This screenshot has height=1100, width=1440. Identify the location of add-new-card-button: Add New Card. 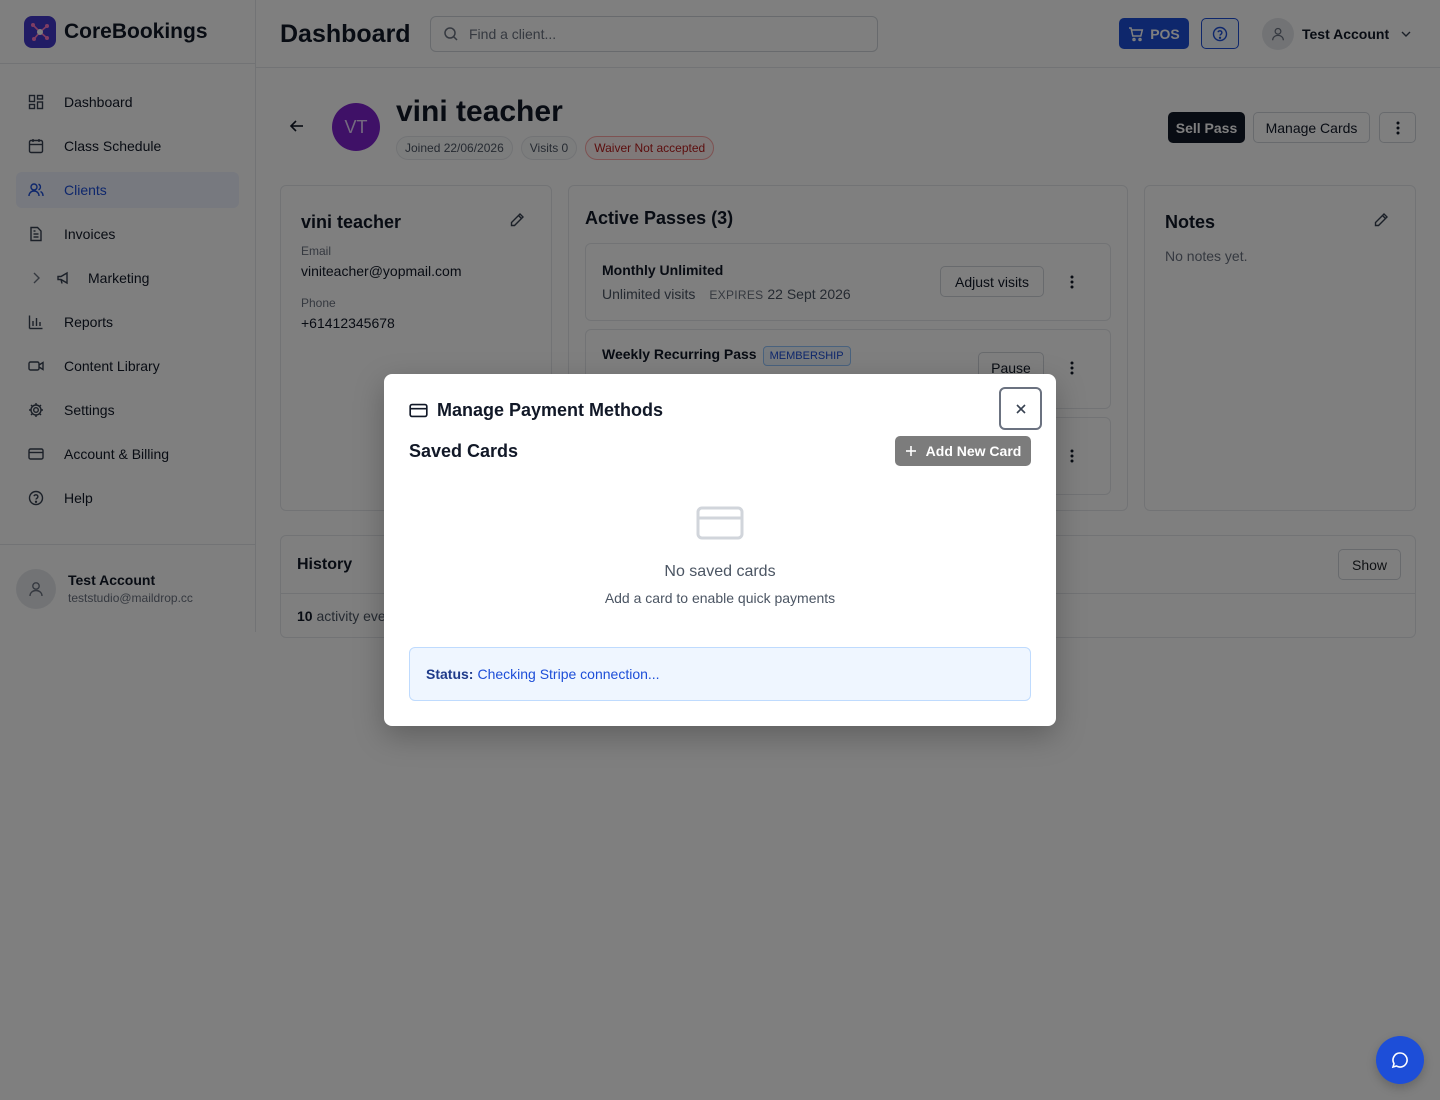
(963, 451).